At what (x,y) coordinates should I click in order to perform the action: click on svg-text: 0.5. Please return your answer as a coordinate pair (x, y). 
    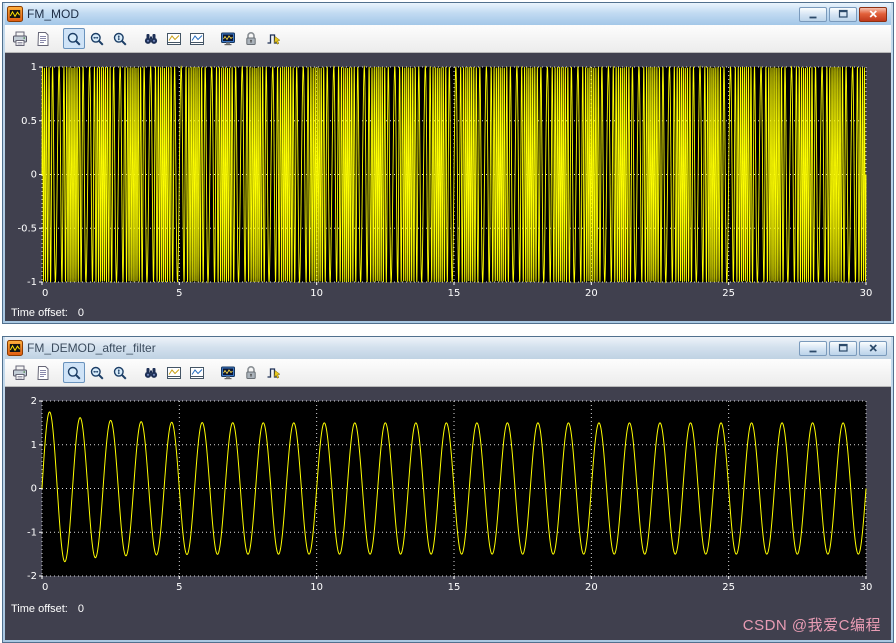
    Looking at the image, I should click on (29, 121).